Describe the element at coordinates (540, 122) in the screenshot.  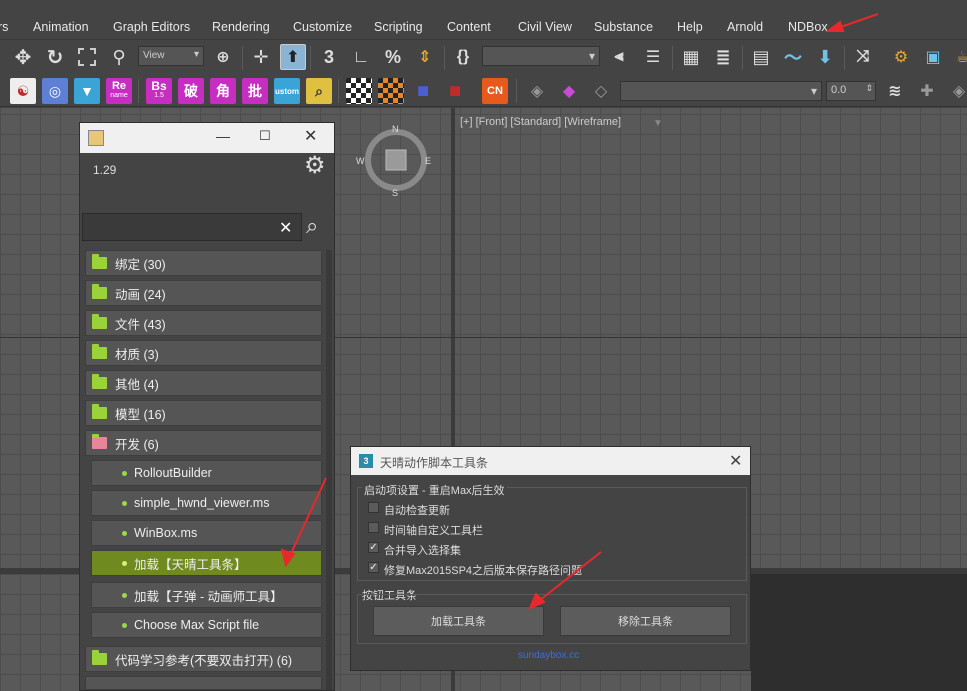
I see `viewport-label: [+] [Front] [Standard] [Wireframe]` at that location.